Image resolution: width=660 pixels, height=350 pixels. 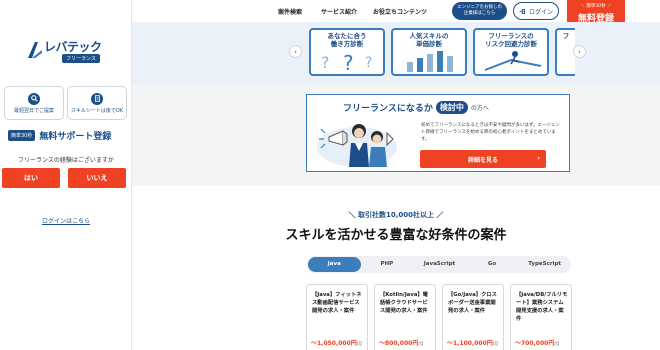 I want to click on consult-feature-button: 最短翌日でご提案, so click(x=34, y=103).